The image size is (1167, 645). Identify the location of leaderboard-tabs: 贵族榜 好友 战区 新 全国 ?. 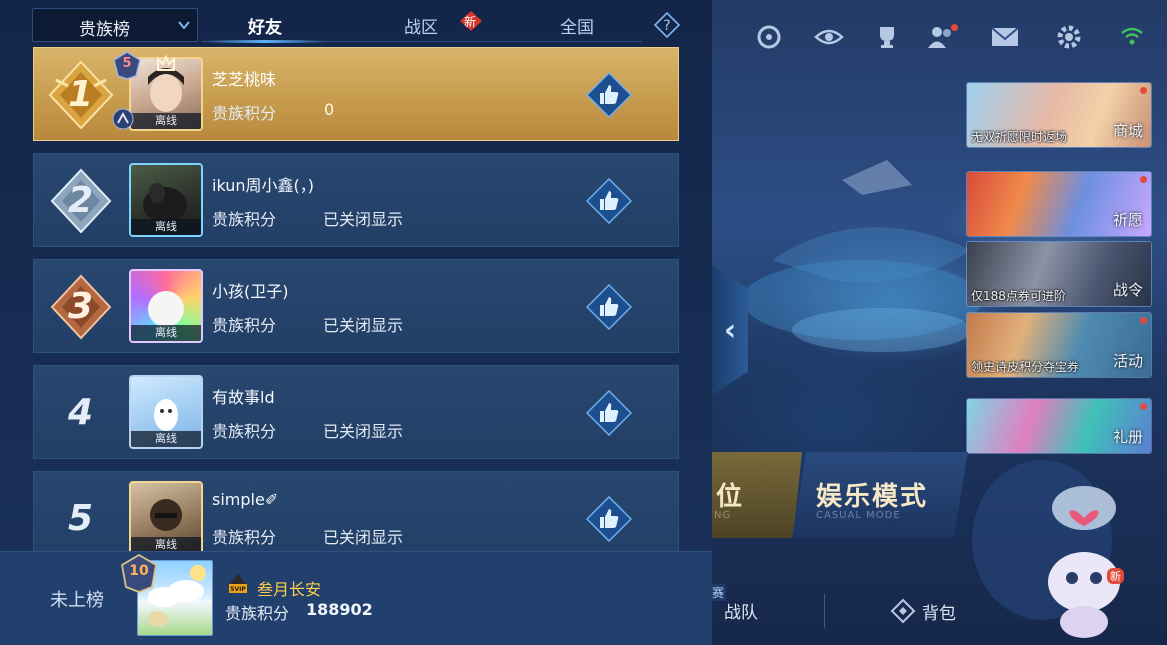
(356, 25).